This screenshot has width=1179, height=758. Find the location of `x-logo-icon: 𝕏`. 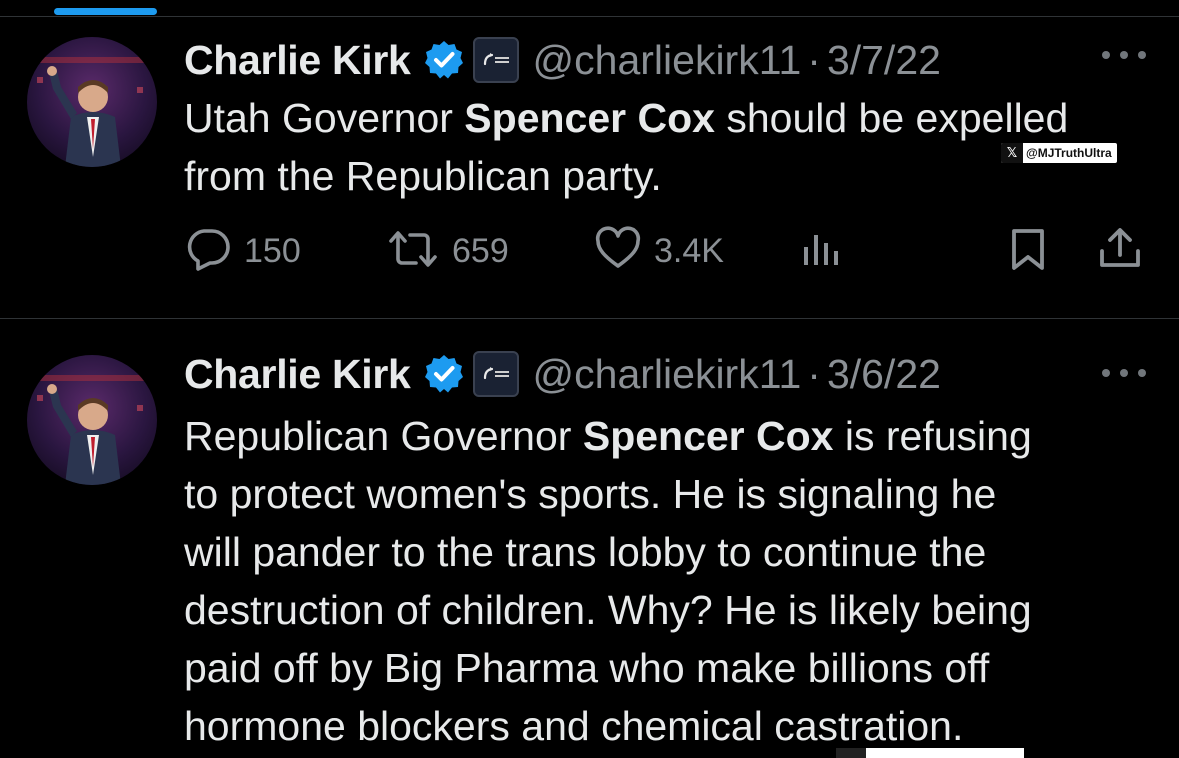

x-logo-icon: 𝕏 is located at coordinates (1012, 153).